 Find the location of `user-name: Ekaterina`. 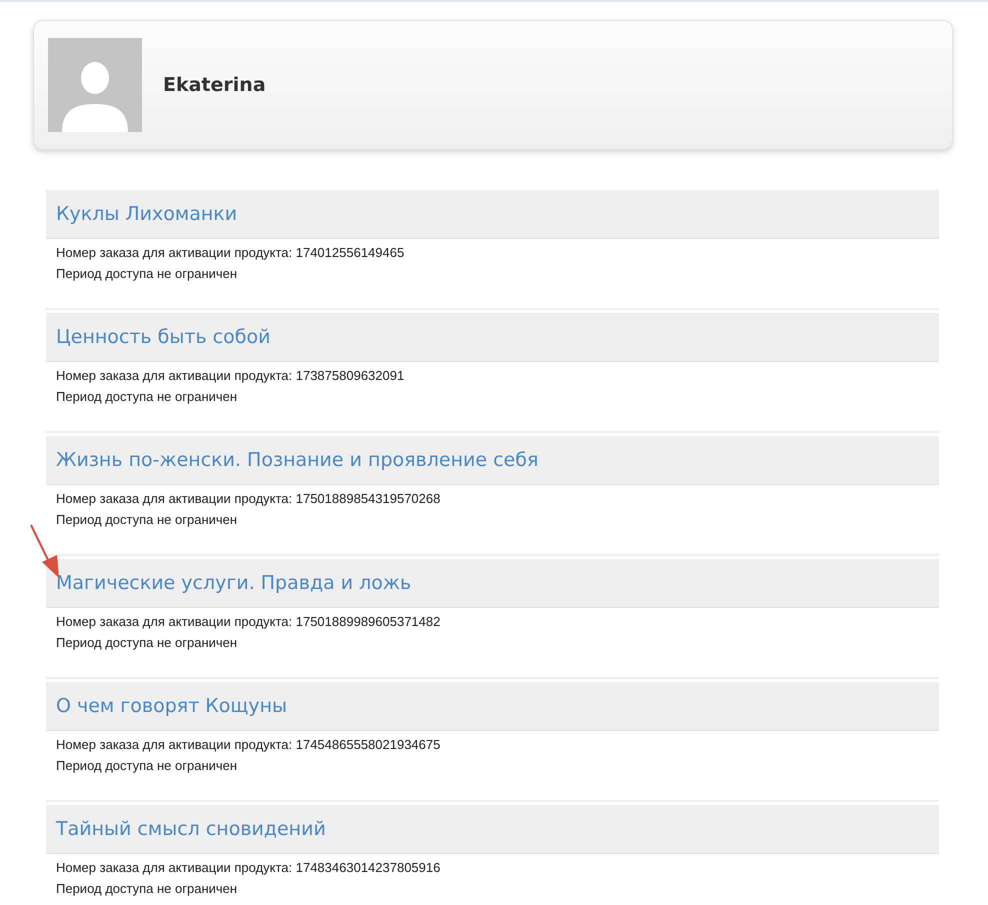

user-name: Ekaterina is located at coordinates (214, 85).